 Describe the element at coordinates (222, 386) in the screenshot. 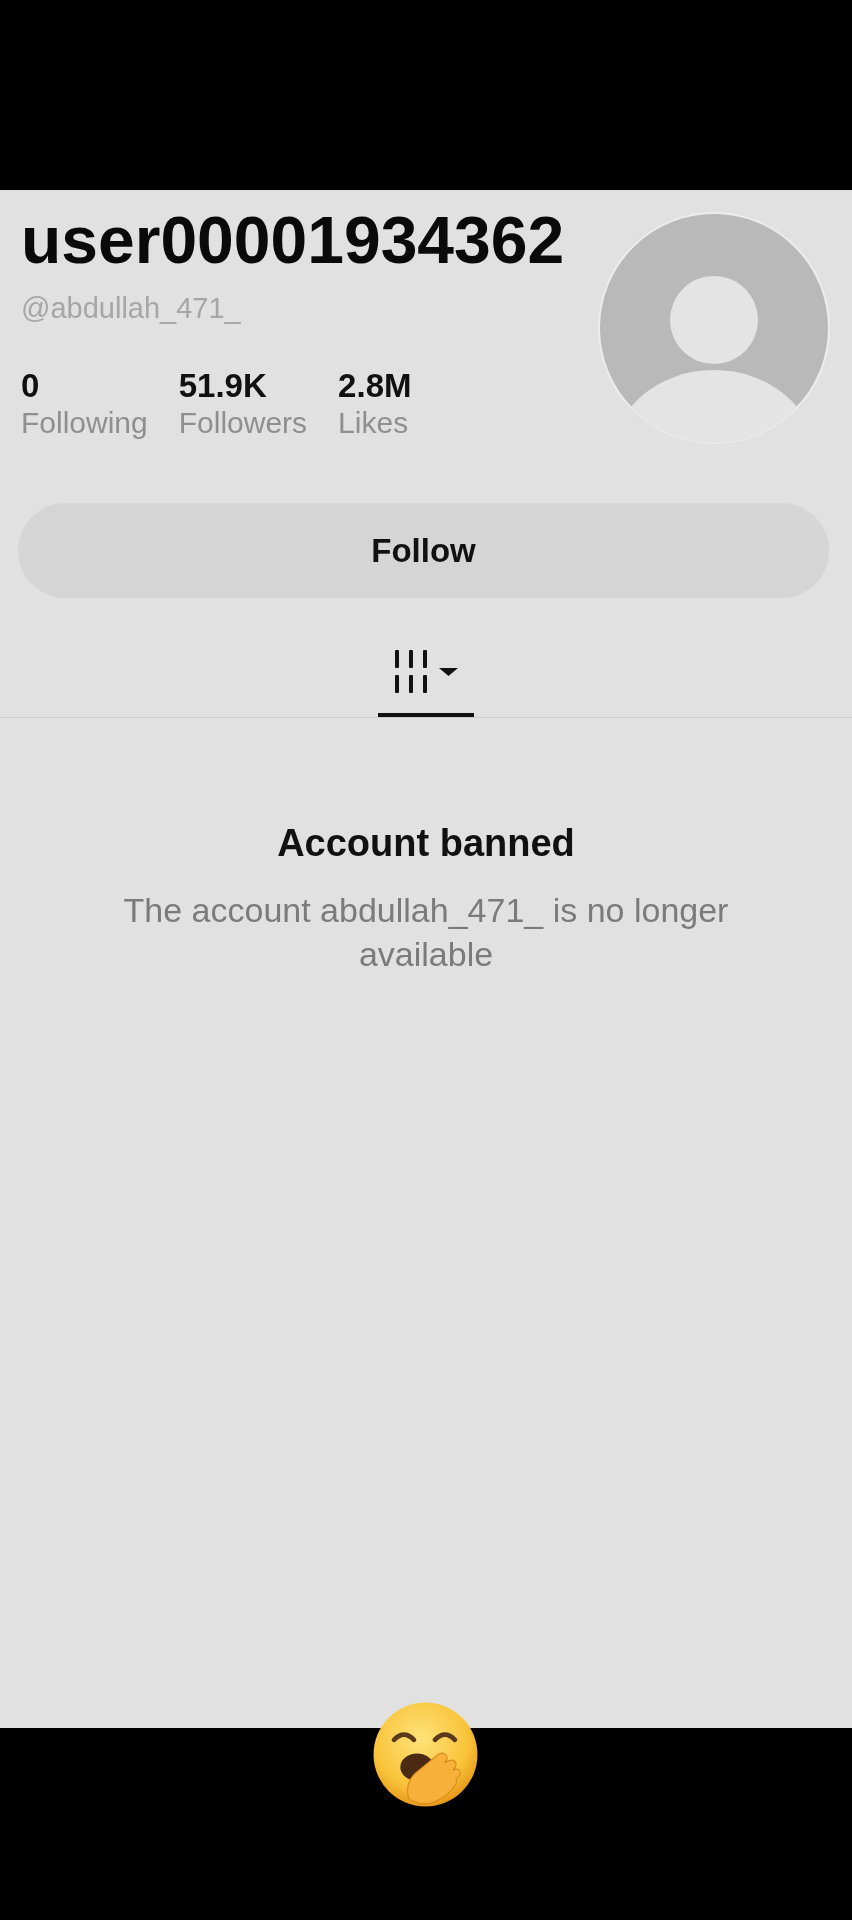

I see `stat-value: 51.9K` at that location.